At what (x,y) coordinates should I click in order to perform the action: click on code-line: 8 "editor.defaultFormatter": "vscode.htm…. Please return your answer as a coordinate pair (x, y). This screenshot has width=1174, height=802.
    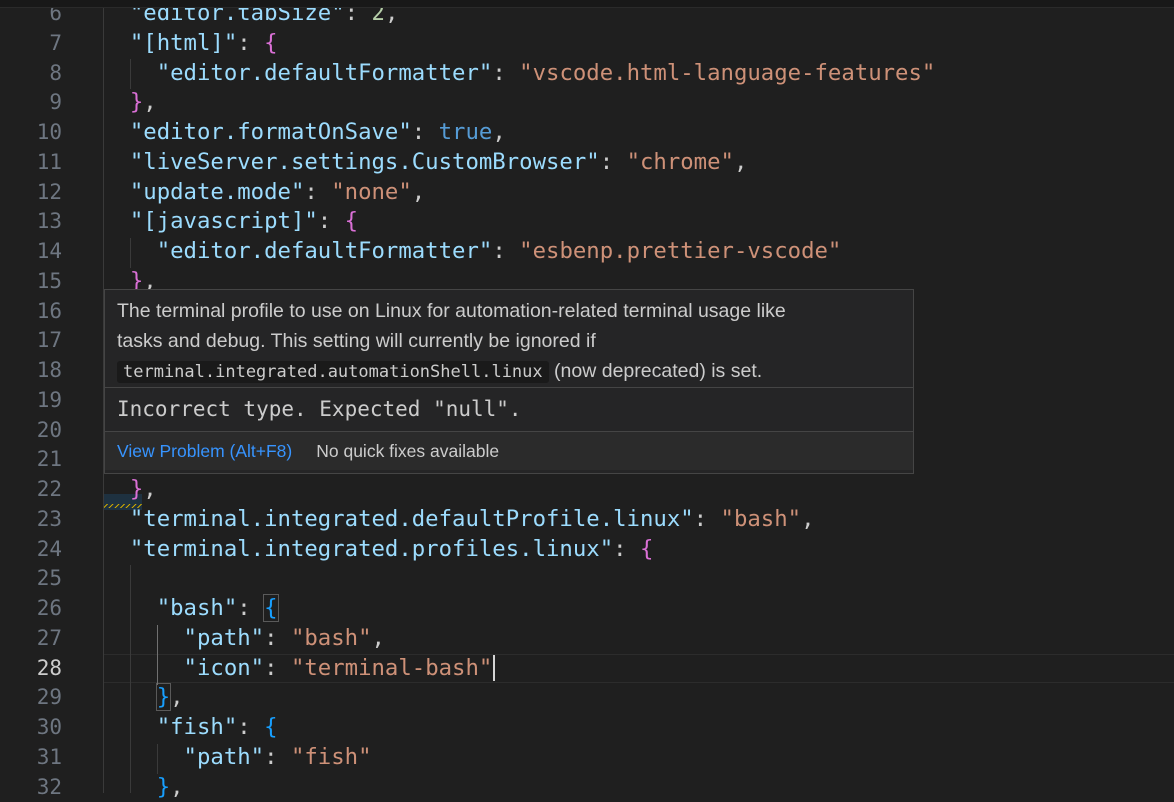
    Looking at the image, I should click on (587, 74).